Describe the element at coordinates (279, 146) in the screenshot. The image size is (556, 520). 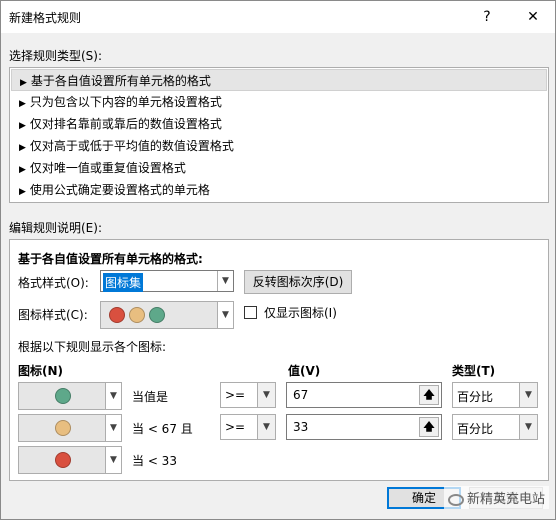
I see `rule-type-item: ▶ 仅对高于或低于平均值的数值设置格式` at that location.